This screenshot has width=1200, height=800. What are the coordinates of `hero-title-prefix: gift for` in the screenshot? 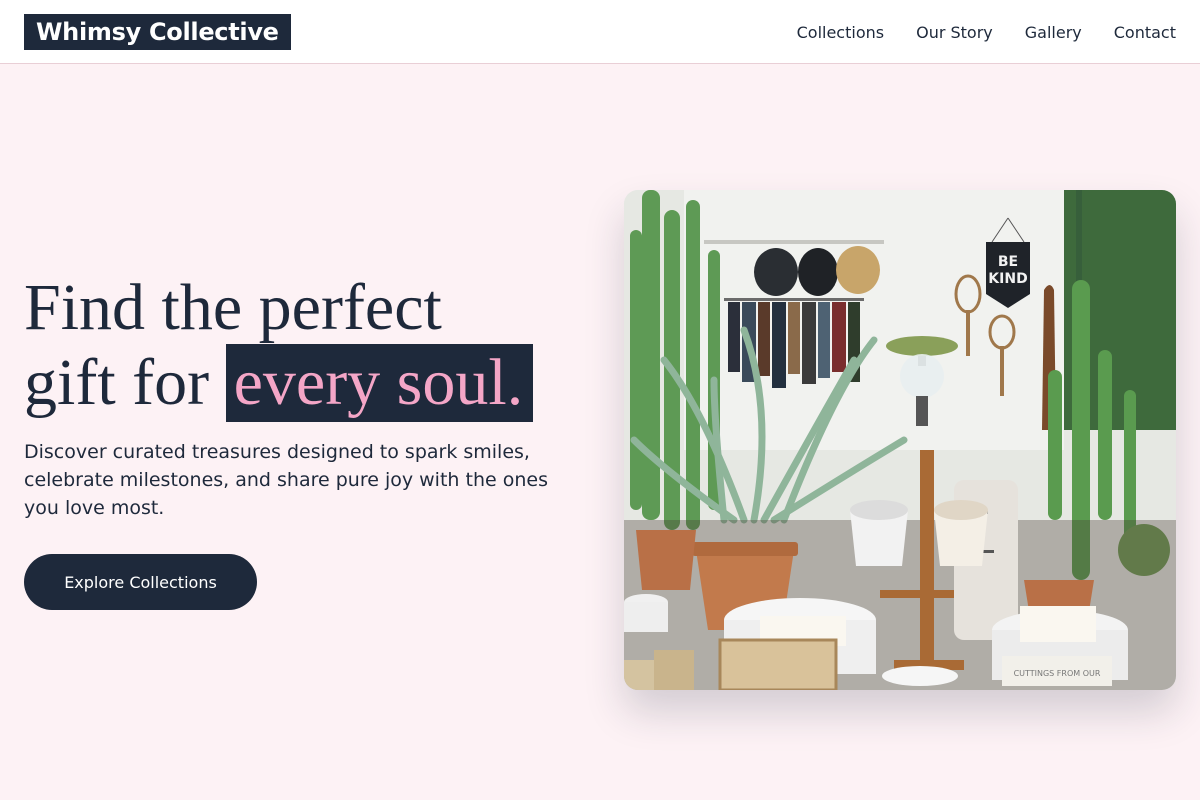 It's located at (117, 382).